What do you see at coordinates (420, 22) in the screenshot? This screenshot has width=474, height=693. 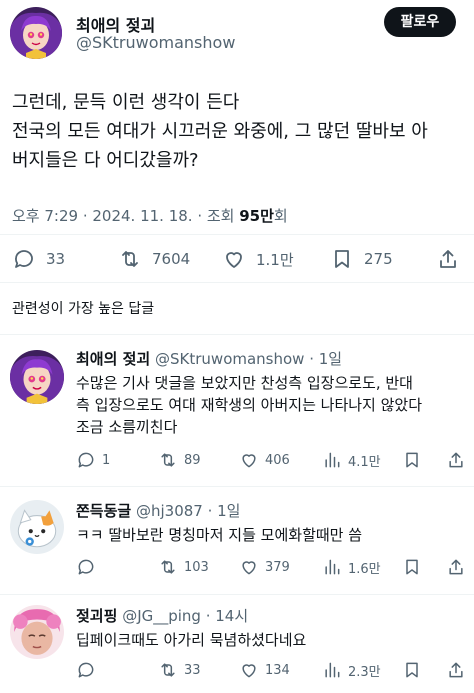 I see `follow-button: 팔로우` at bounding box center [420, 22].